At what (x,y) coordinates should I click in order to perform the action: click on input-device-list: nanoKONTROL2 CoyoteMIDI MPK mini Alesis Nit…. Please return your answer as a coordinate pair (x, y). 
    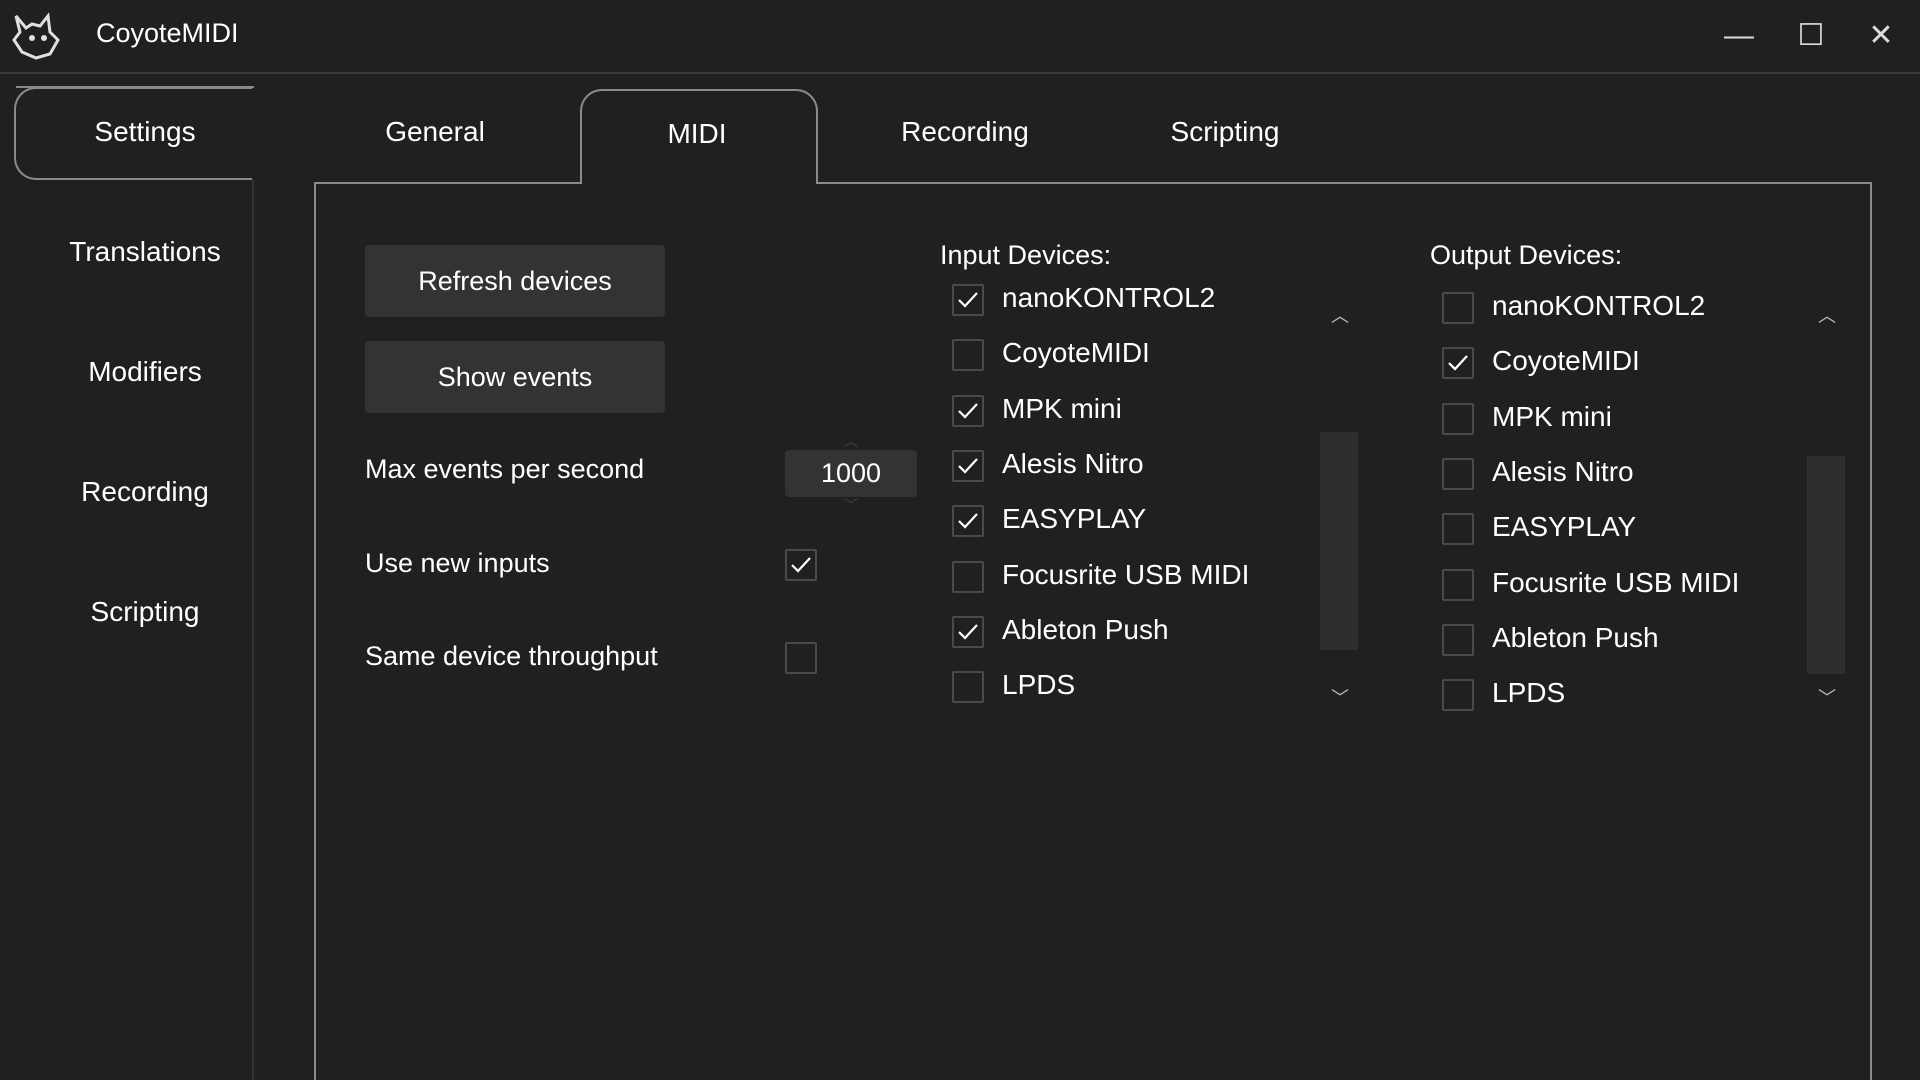
    Looking at the image, I should click on (1132, 498).